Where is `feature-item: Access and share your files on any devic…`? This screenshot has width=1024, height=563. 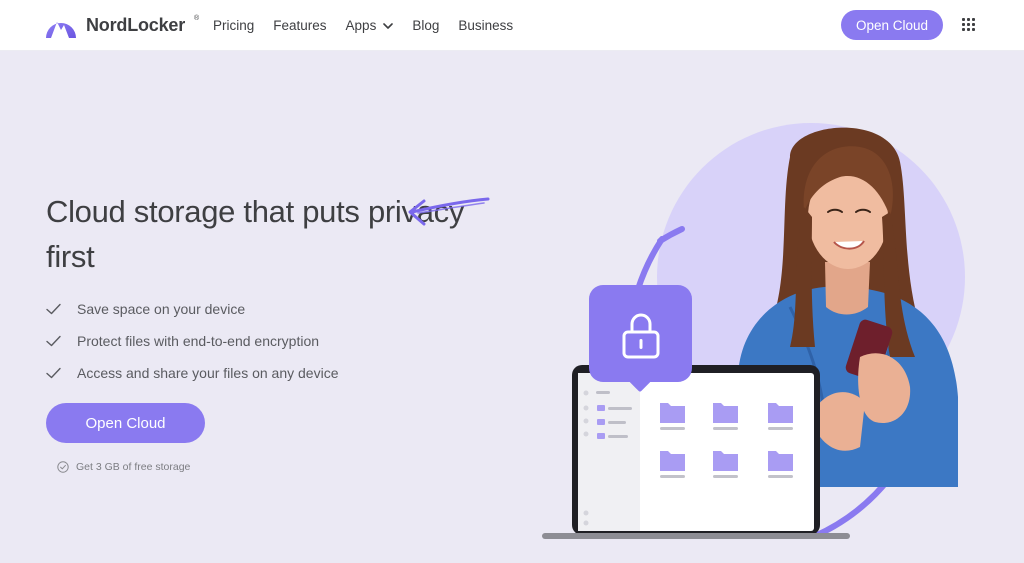
feature-item: Access and share your files on any devic… is located at coordinates (192, 373).